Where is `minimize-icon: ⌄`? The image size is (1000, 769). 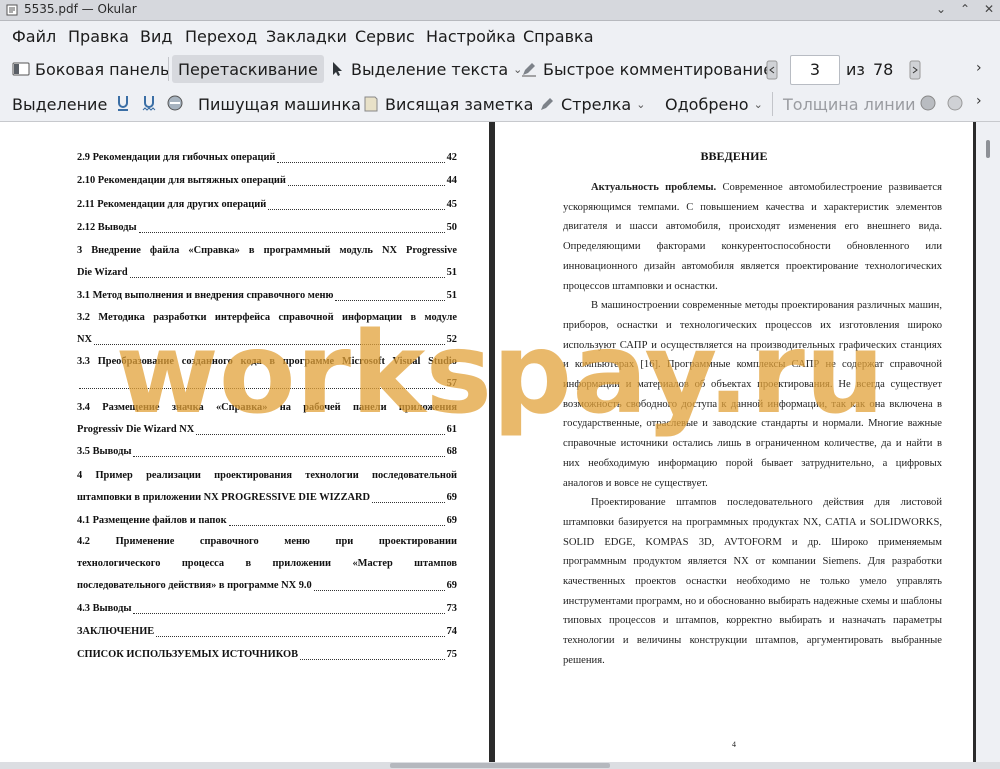
minimize-icon: ⌄ is located at coordinates (941, 9).